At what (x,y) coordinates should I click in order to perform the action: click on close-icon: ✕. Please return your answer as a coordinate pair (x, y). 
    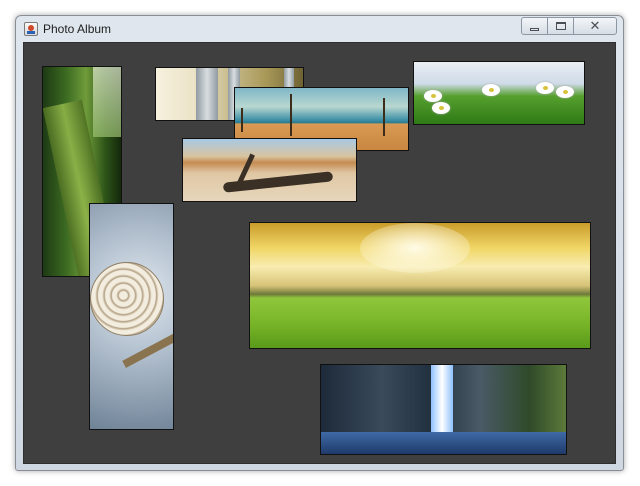
    Looking at the image, I should click on (595, 25).